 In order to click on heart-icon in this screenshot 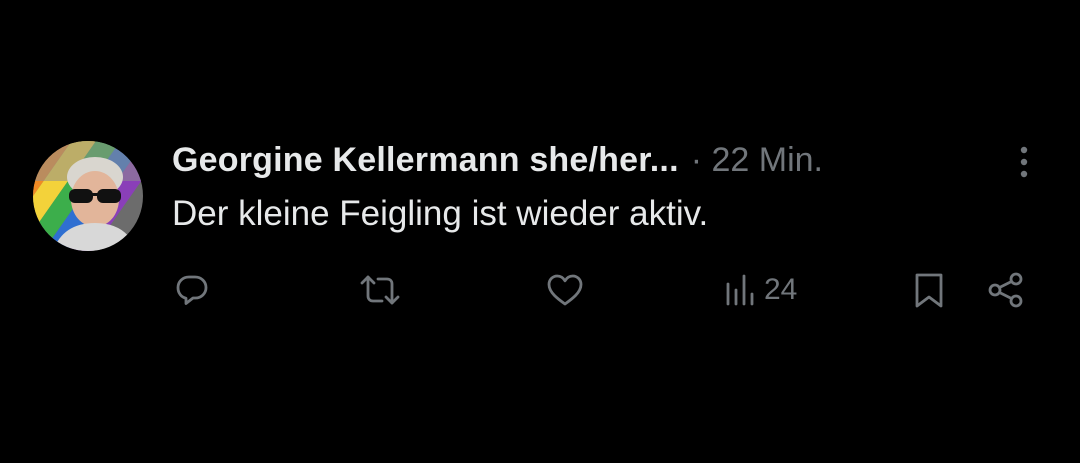, I will do `click(565, 290)`.